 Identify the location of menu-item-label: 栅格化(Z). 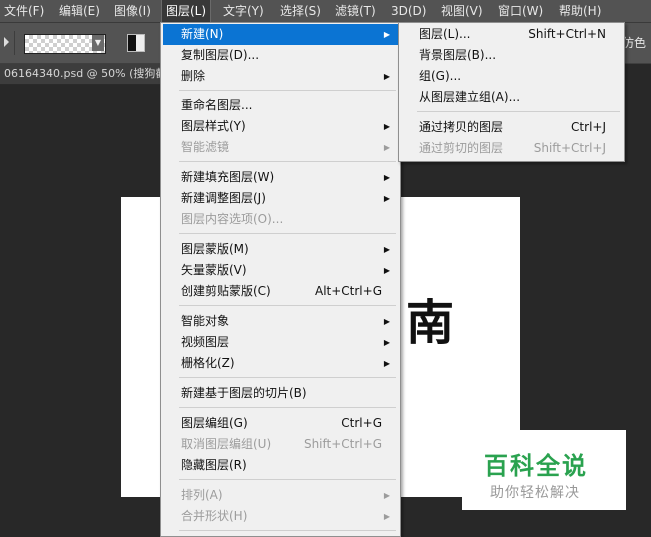
(208, 363).